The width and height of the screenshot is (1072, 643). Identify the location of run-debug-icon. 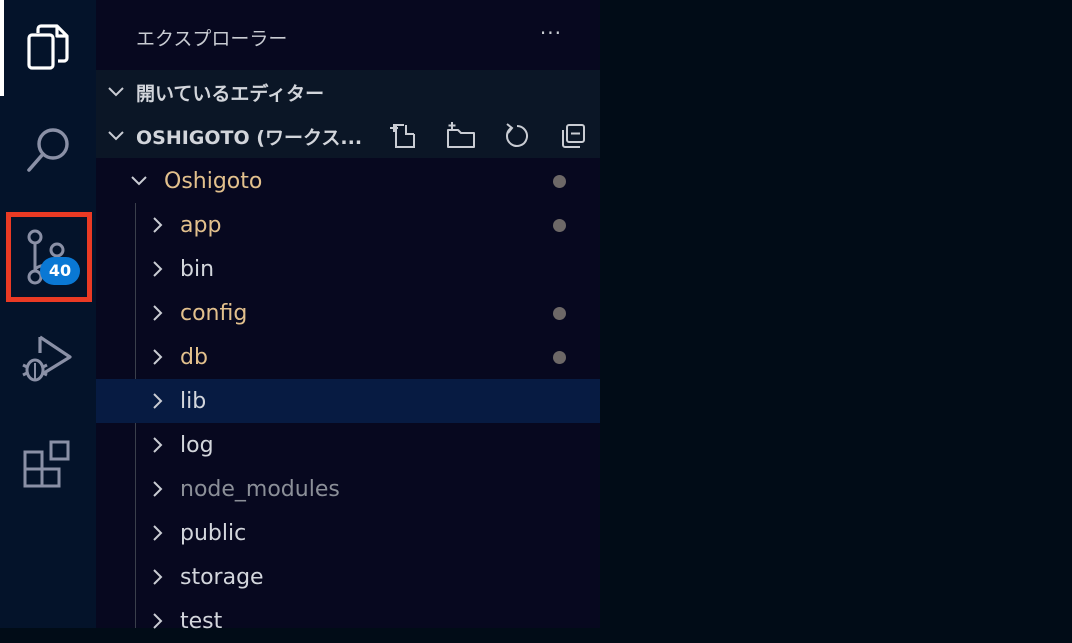
(47, 358).